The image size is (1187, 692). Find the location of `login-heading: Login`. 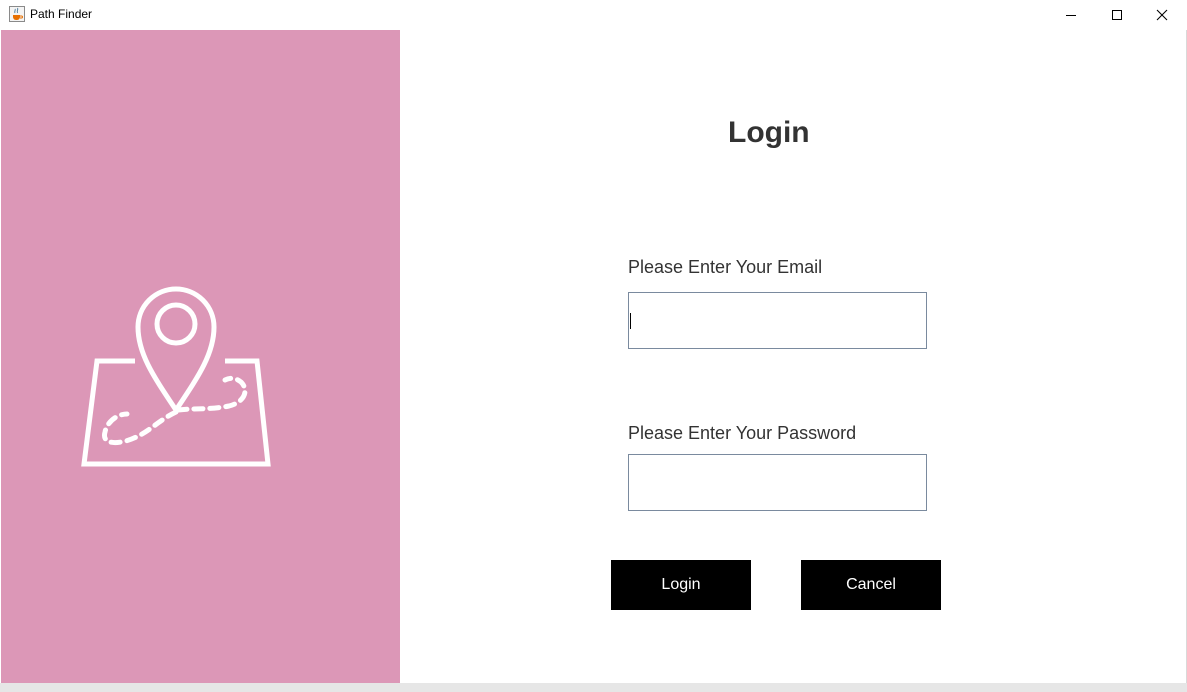

login-heading: Login is located at coordinates (769, 132).